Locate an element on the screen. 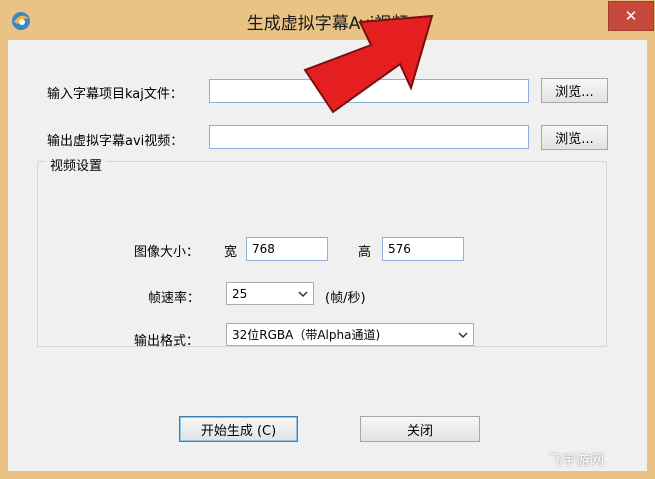 This screenshot has height=479, width=655. title-bar: 生成虚拟字幕Avi视频 ✕ is located at coordinates (327, 20).